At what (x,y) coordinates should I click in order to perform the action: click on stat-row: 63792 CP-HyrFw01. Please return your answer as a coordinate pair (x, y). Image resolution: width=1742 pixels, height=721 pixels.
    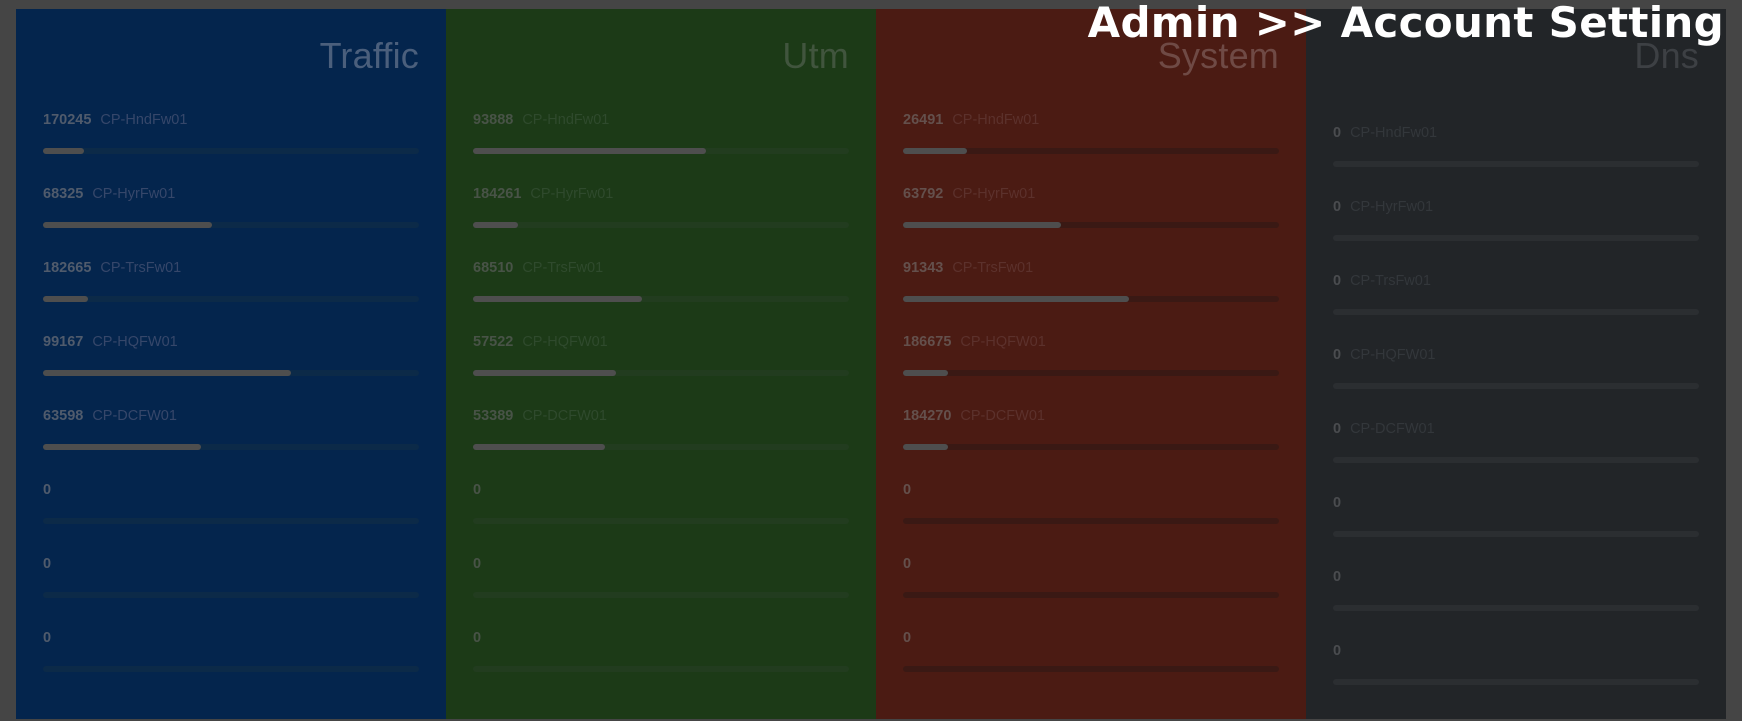
    Looking at the image, I should click on (1091, 222).